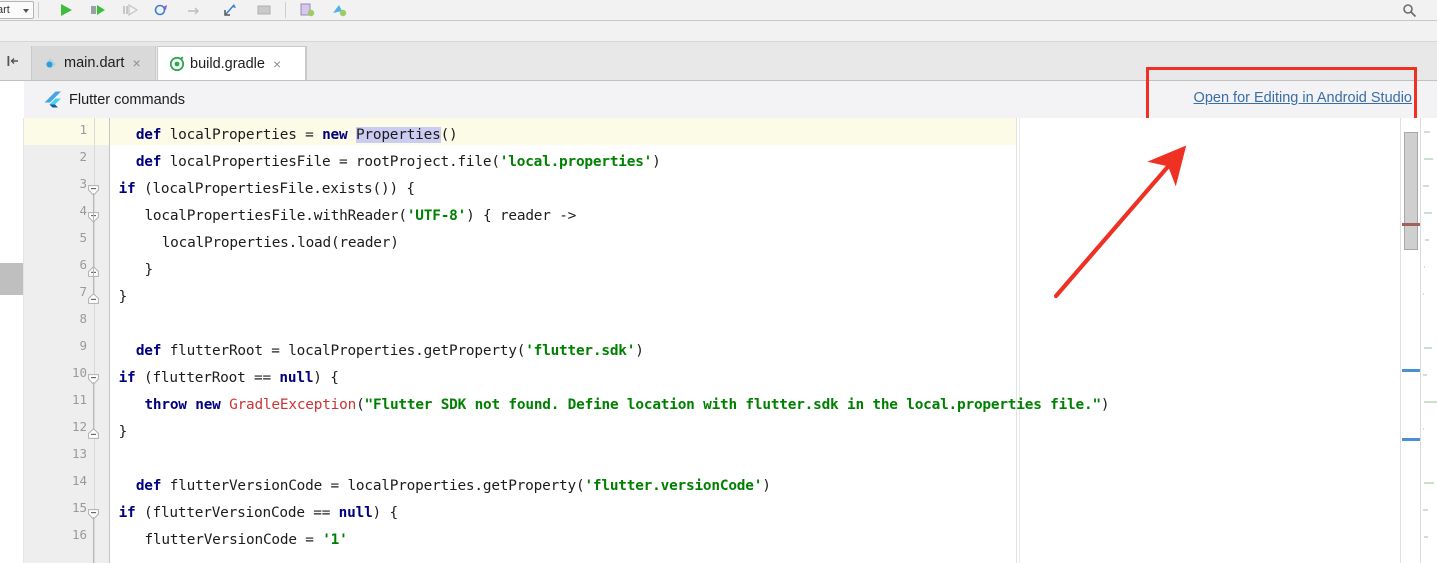  I want to click on code-token: GradleException, so click(293, 405).